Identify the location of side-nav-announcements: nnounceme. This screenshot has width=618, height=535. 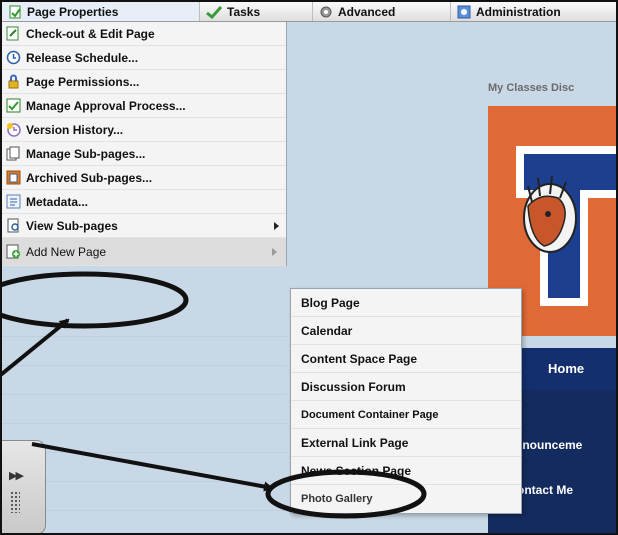
(548, 445).